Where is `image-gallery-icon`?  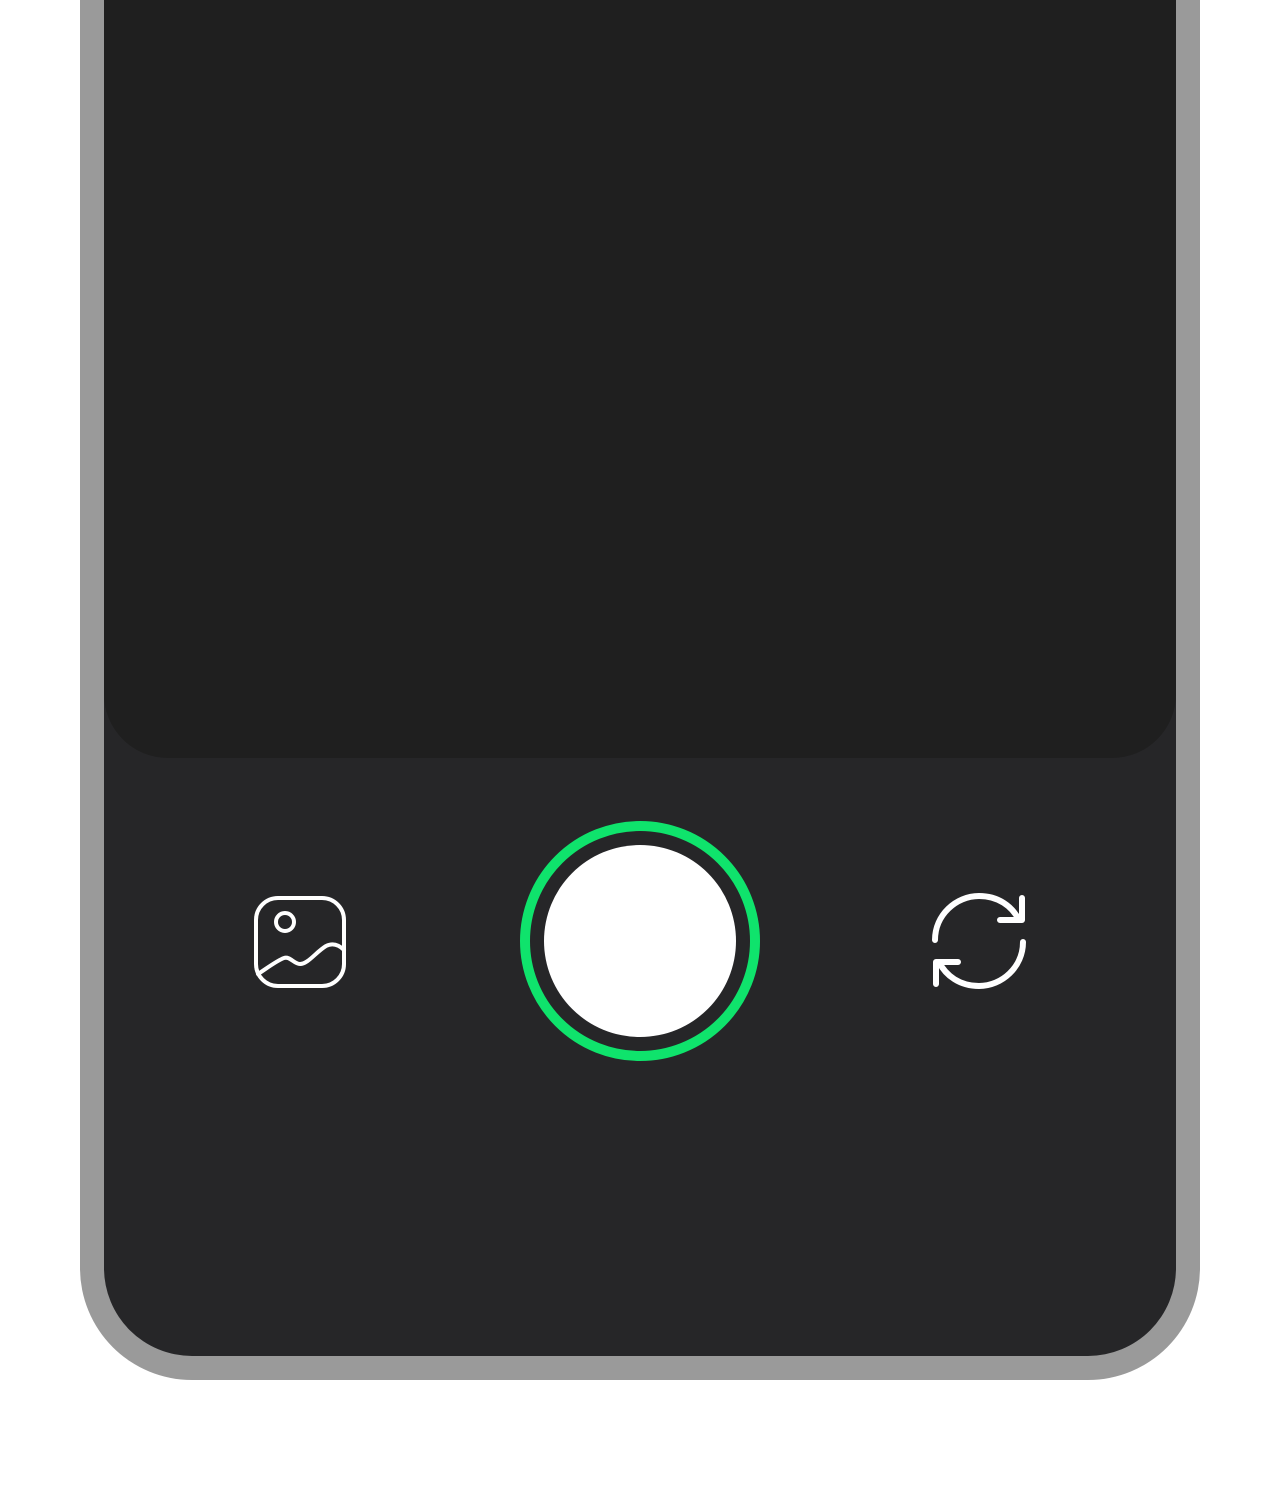
image-gallery-icon is located at coordinates (300, 942).